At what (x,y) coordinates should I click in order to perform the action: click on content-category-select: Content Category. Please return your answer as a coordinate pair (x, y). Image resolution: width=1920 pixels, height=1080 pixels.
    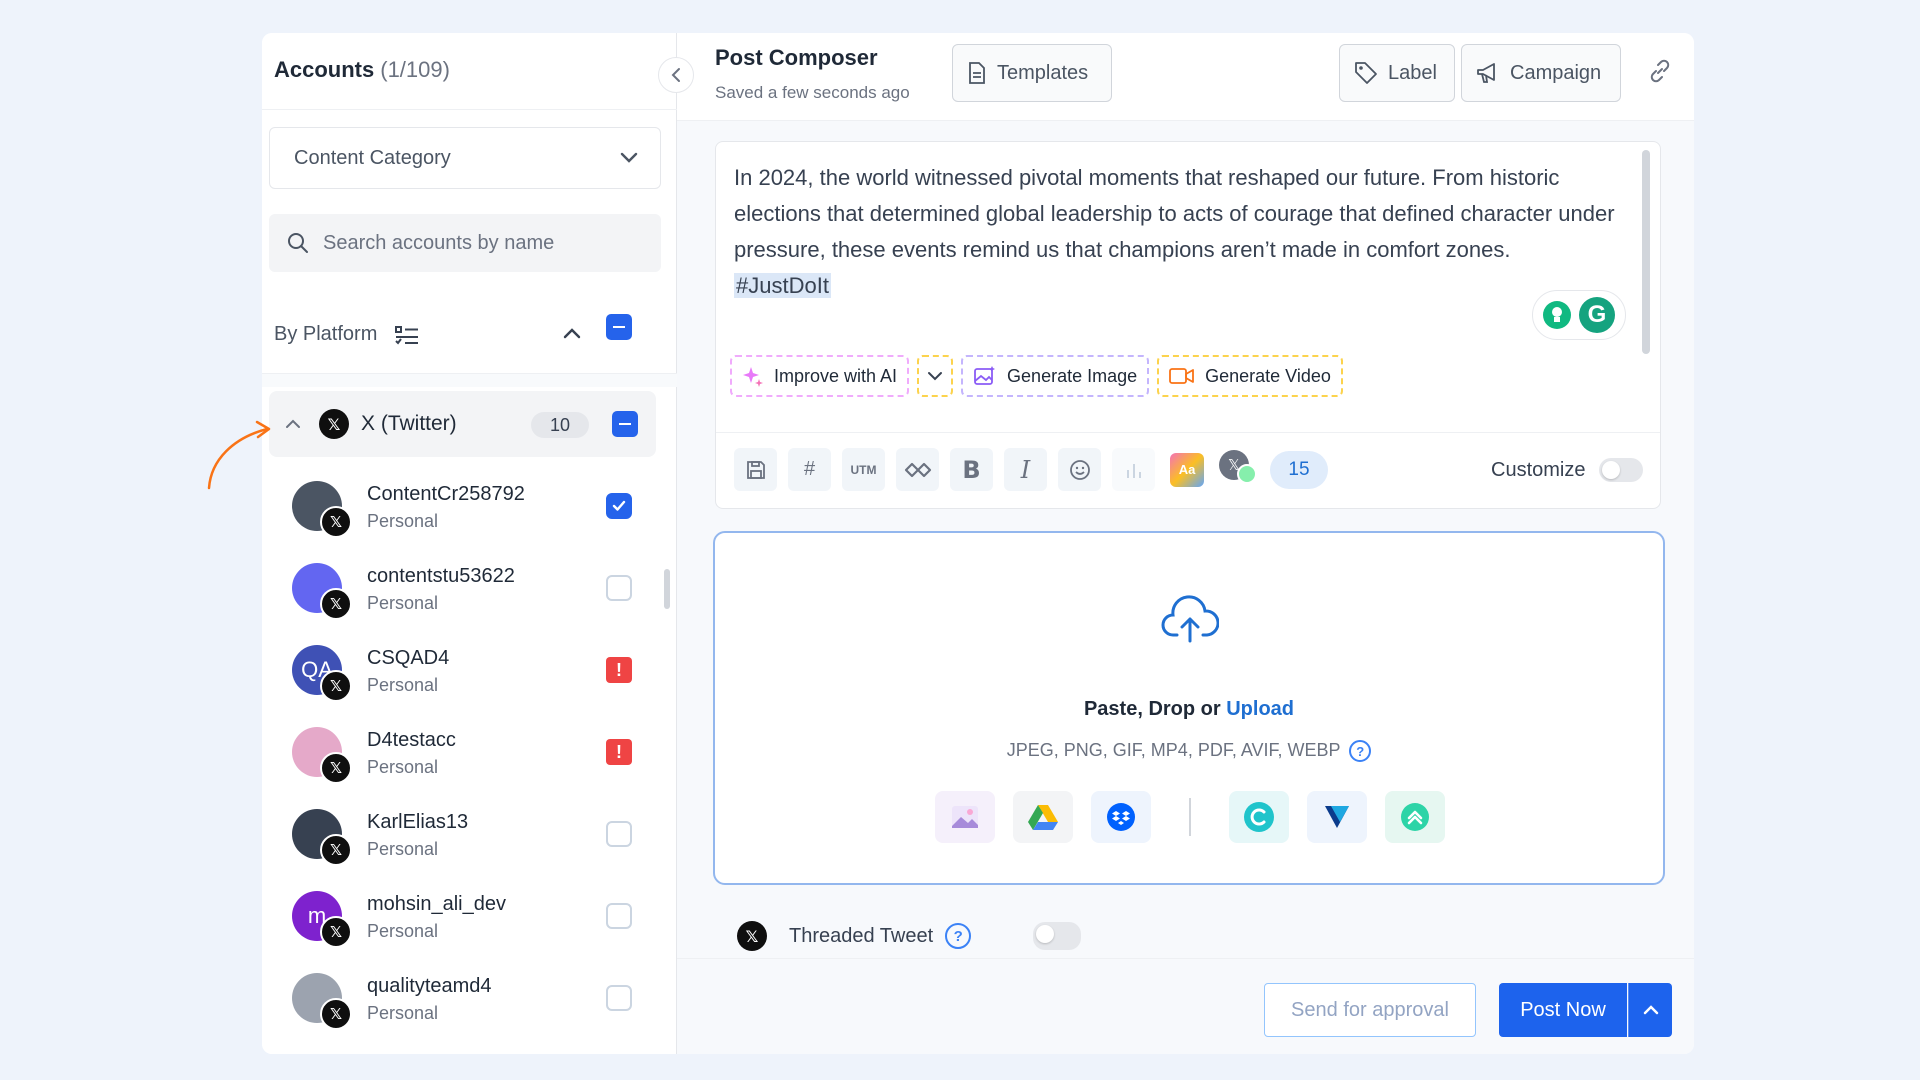
    Looking at the image, I should click on (465, 158).